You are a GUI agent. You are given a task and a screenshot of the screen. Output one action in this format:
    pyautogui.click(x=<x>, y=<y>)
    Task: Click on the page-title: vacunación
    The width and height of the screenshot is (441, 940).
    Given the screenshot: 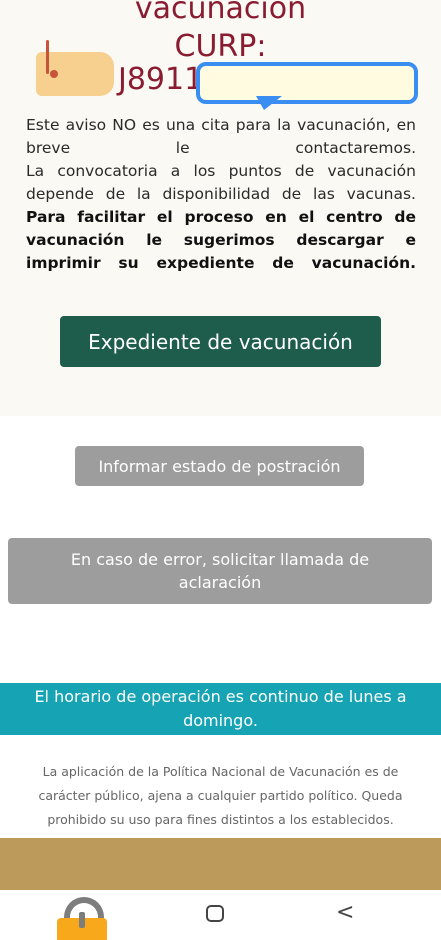 What is the action you would take?
    pyautogui.click(x=220, y=13)
    